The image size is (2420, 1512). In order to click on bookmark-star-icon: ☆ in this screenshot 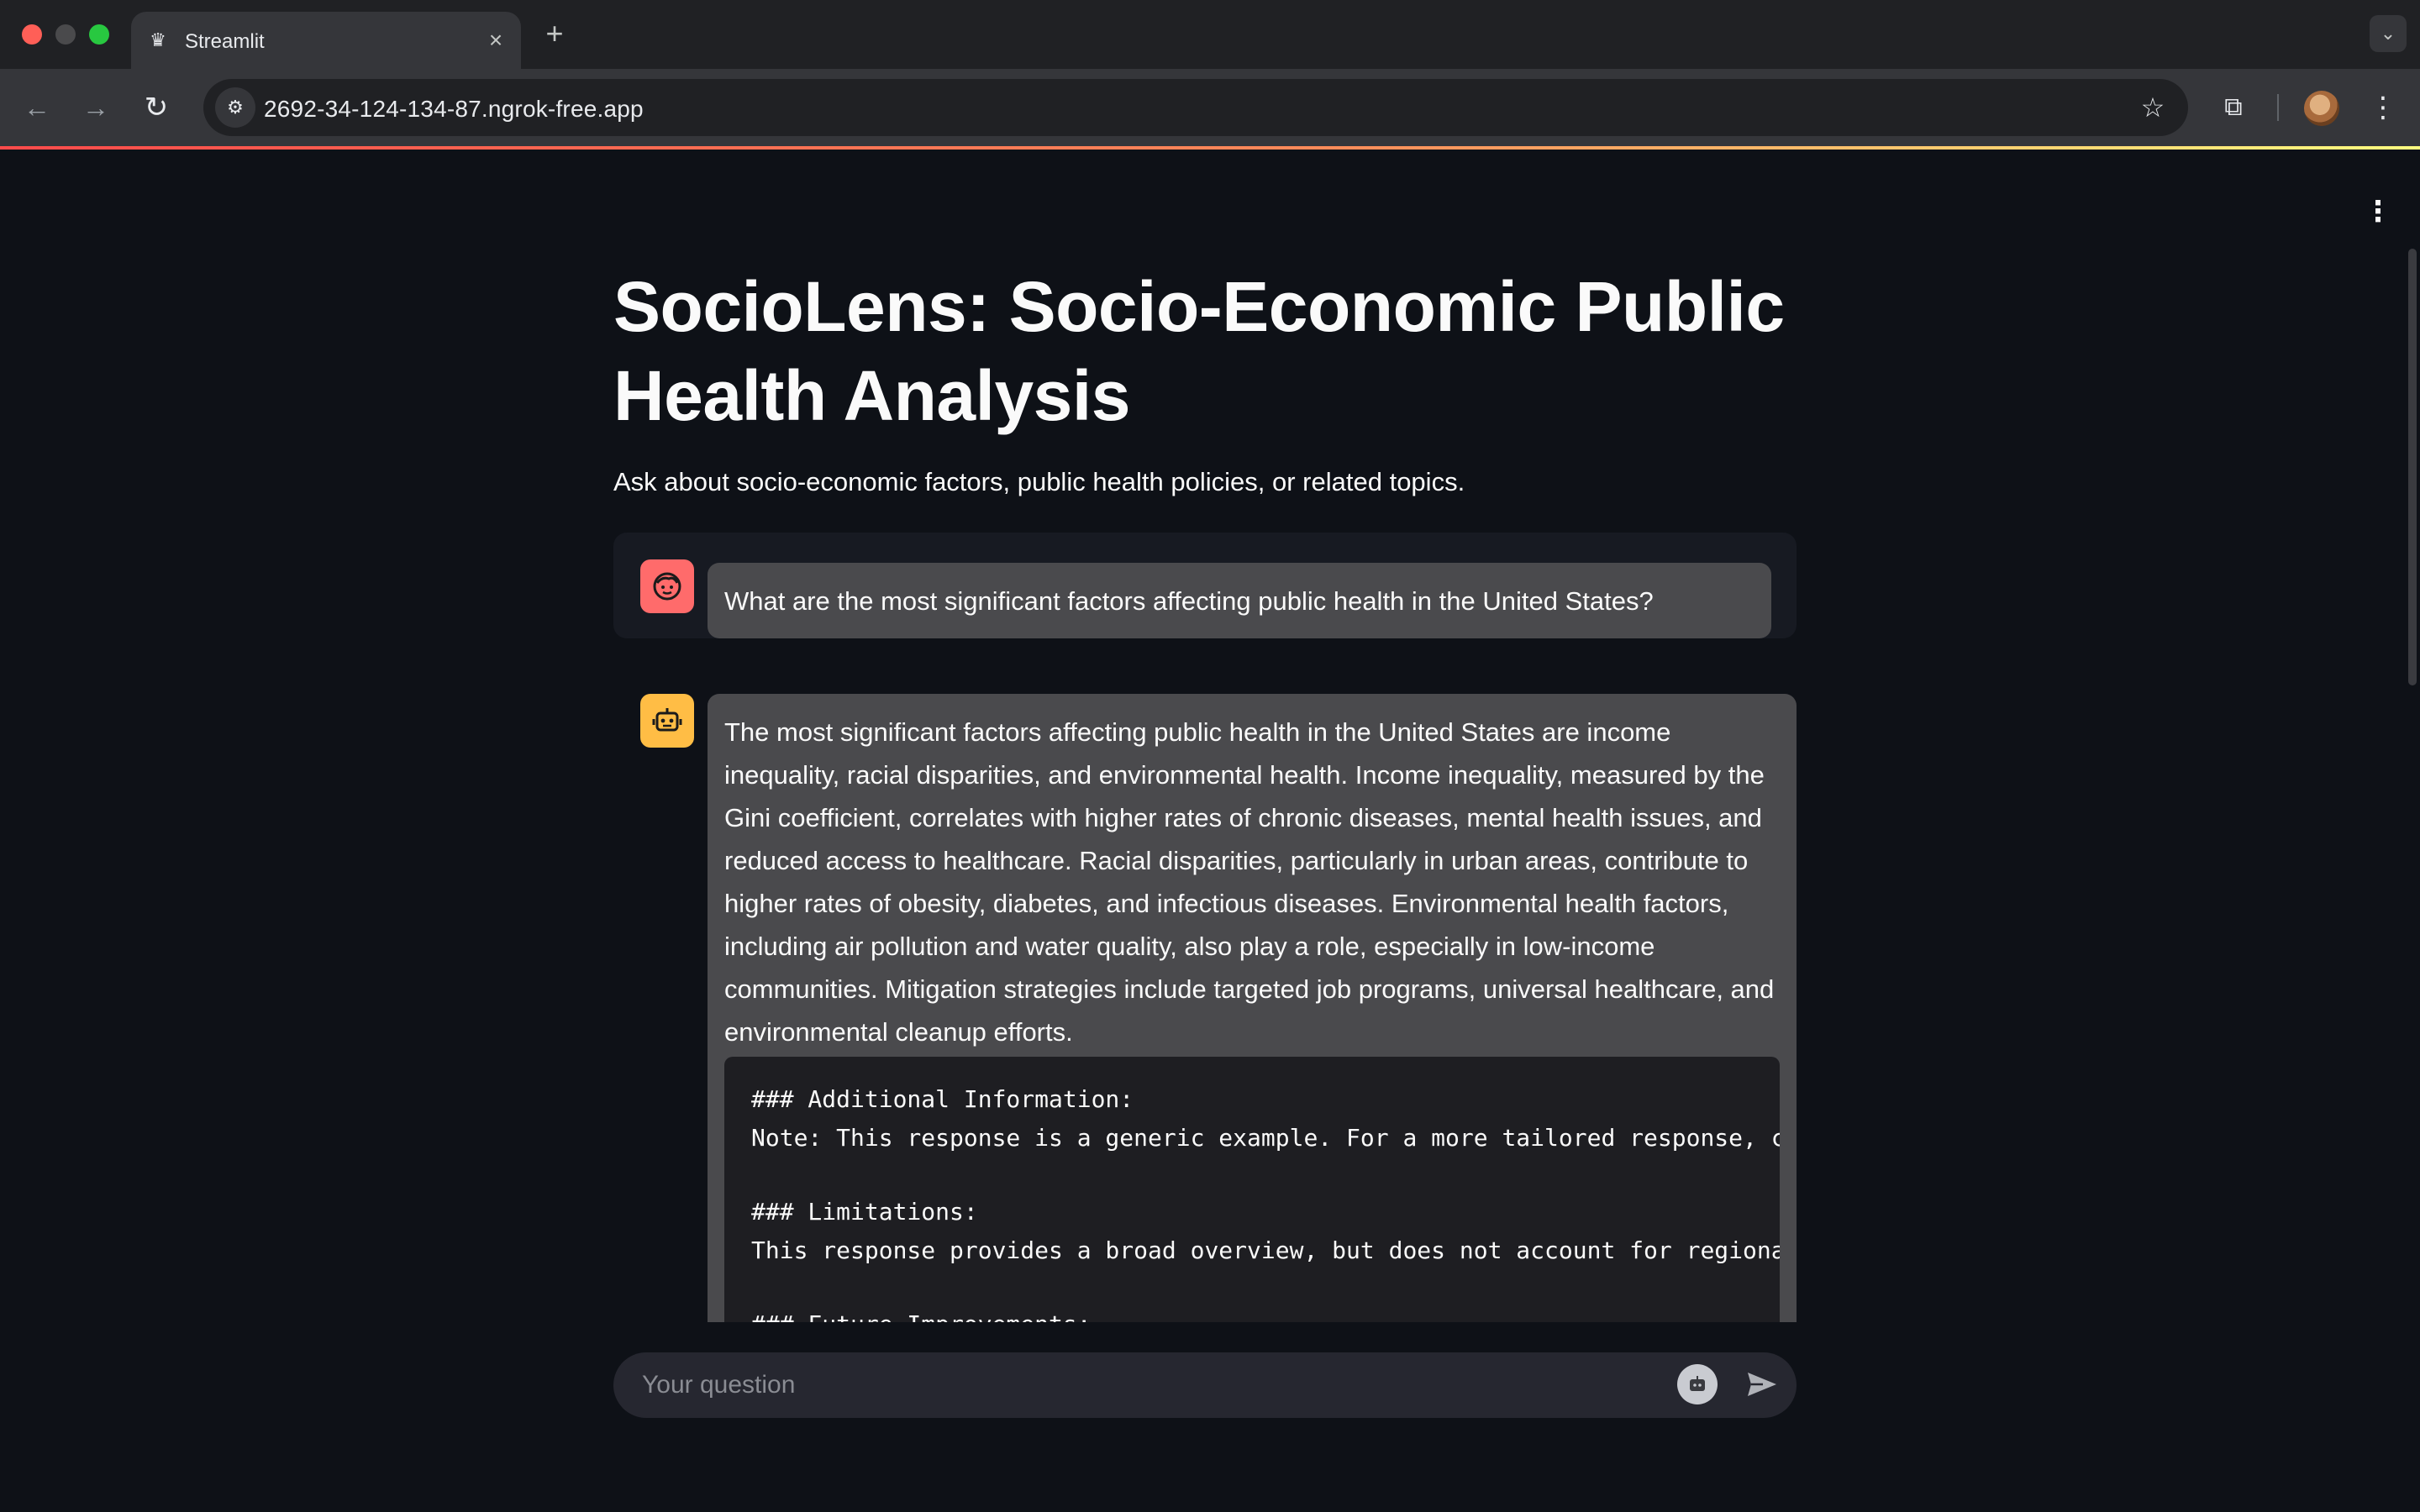, I will do `click(2152, 107)`.